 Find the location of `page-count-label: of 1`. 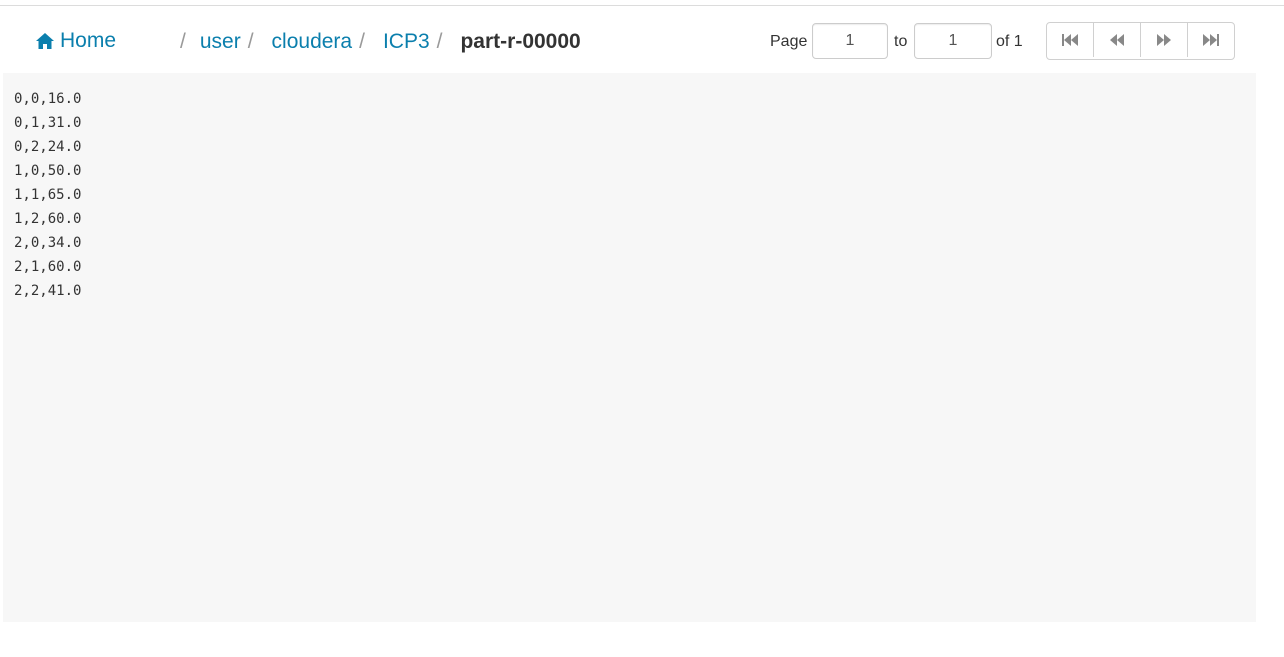

page-count-label: of 1 is located at coordinates (1009, 41).